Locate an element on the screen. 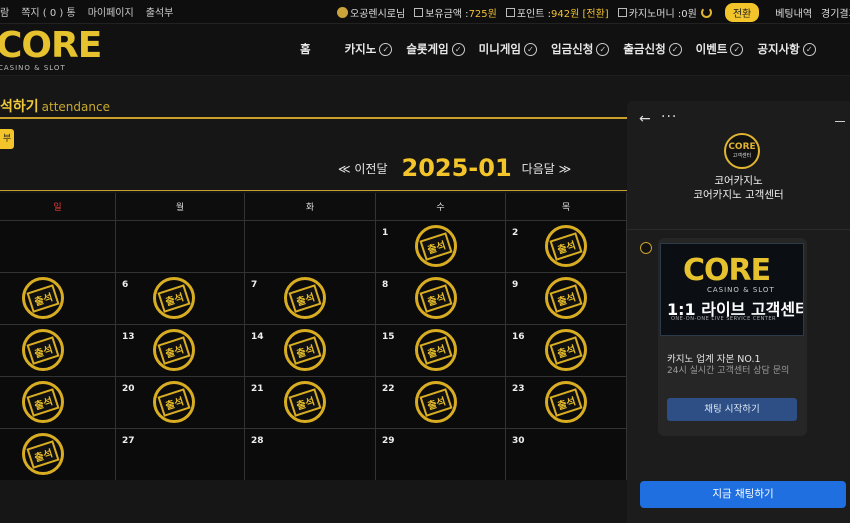  day-number: 22 is located at coordinates (388, 389).